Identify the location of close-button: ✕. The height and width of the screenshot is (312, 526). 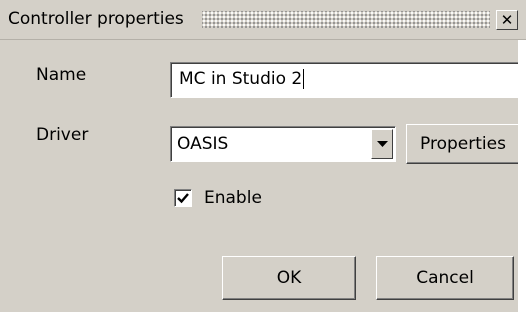
(507, 20).